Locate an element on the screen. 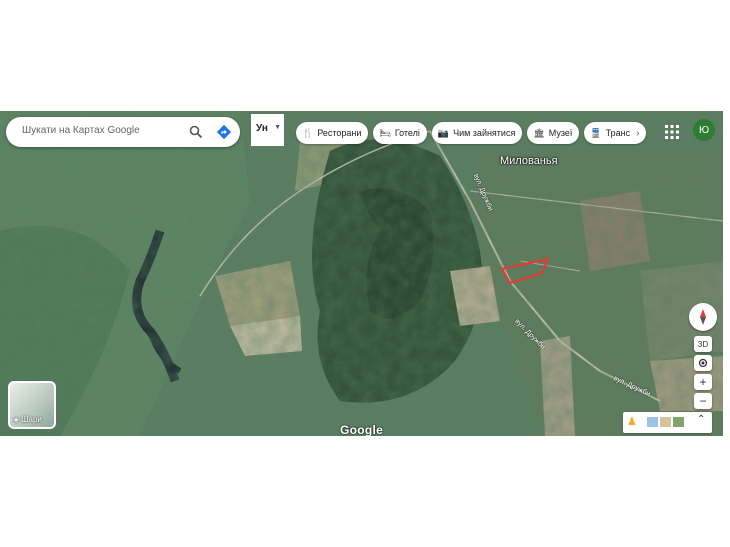  chip-label: Чим зайнятися is located at coordinates (484, 133).